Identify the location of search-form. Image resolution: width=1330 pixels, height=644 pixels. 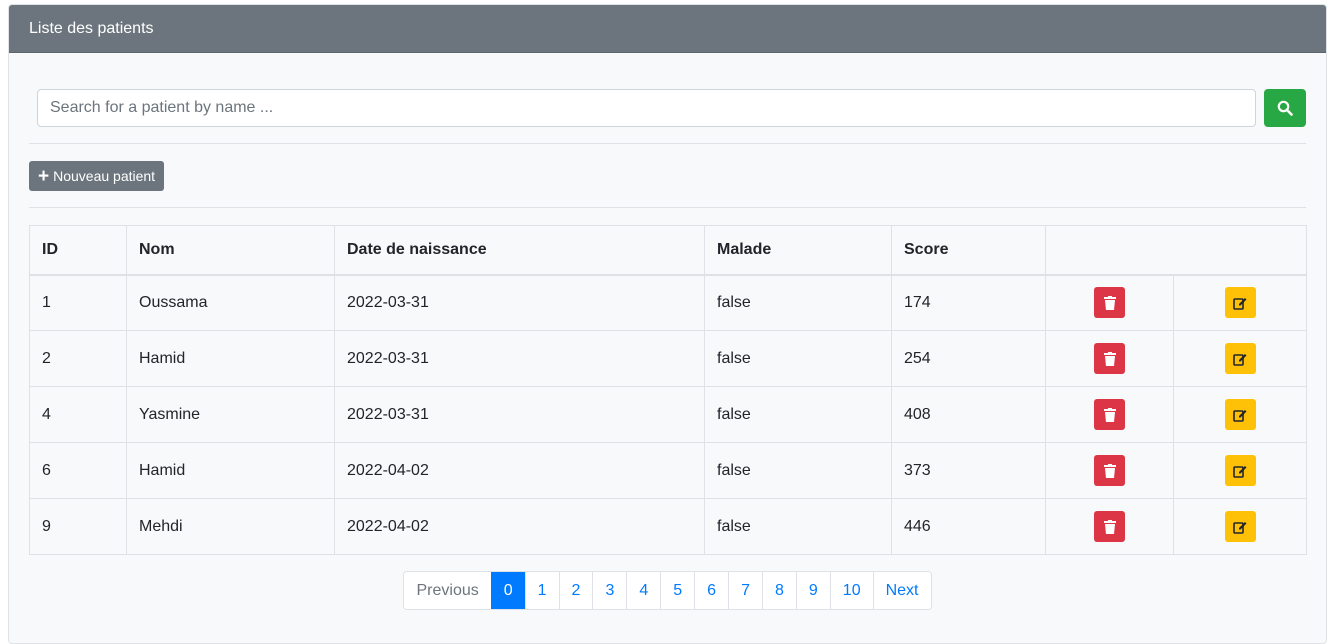
(667, 108).